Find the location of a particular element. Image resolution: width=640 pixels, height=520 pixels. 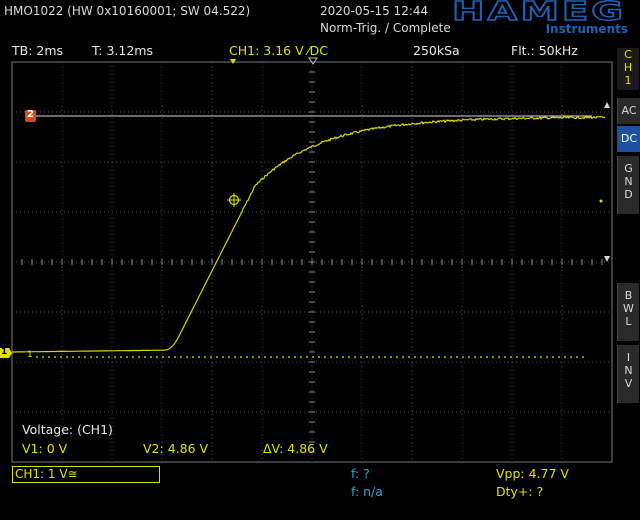

center-marker-icon is located at coordinates (313, 61).